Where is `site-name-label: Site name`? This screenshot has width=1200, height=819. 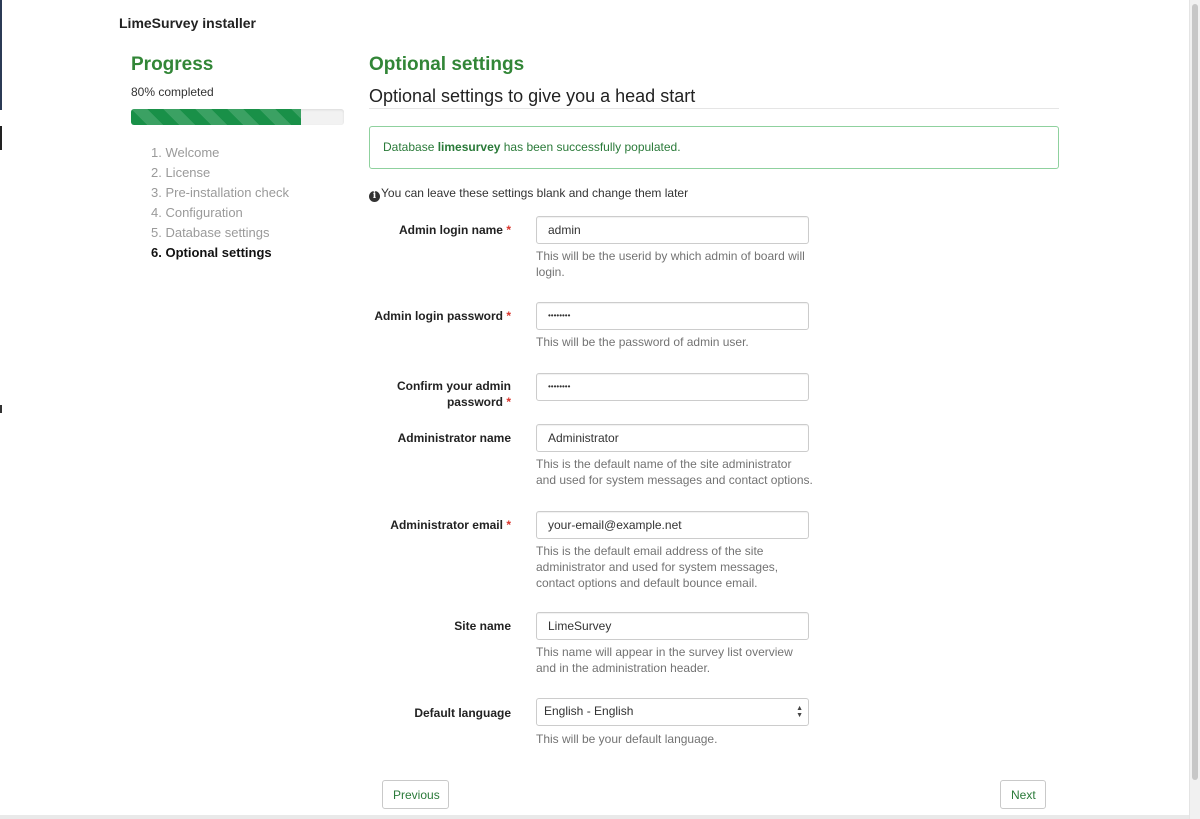
site-name-label: Site name is located at coordinates (482, 626).